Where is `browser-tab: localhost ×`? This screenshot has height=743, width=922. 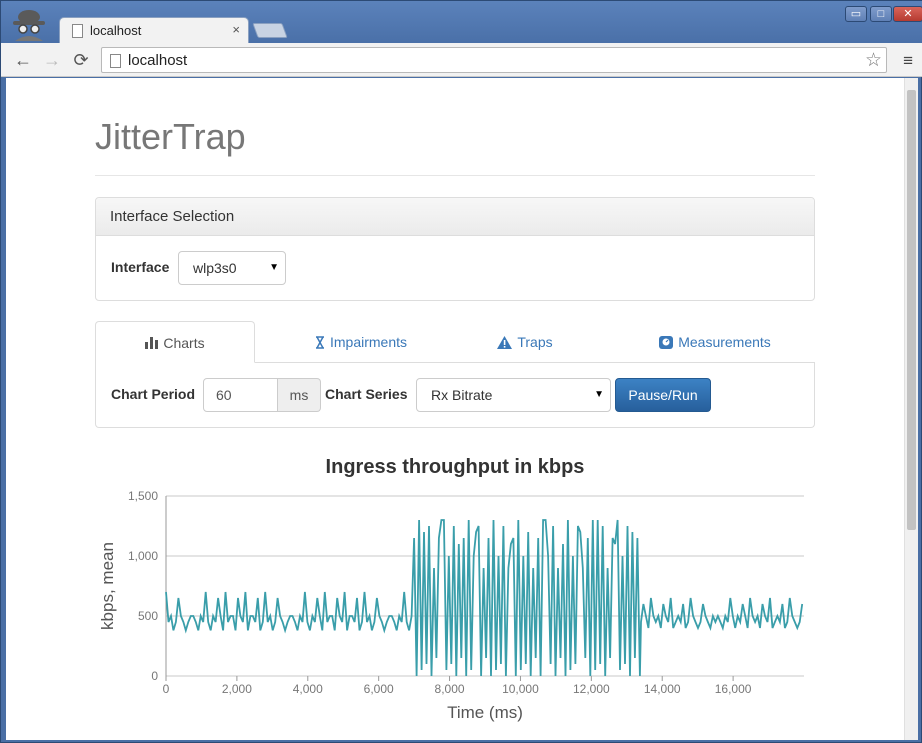 browser-tab: localhost × is located at coordinates (154, 30).